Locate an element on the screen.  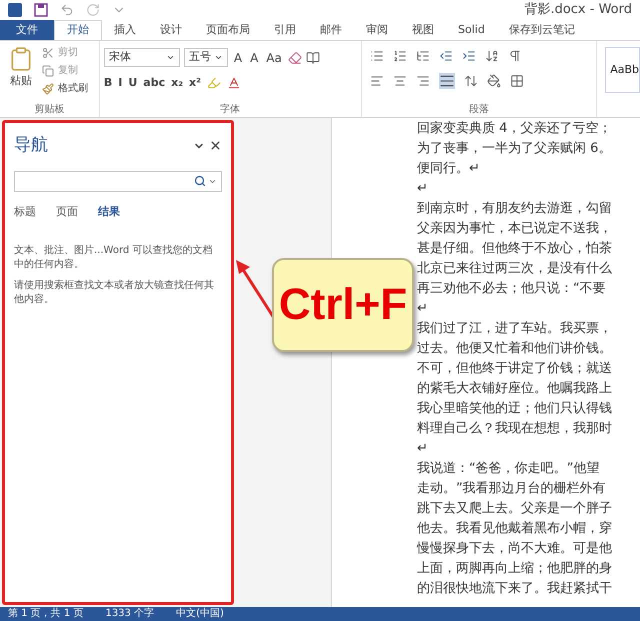
document-text-line: 为了丧事，一半为了父亲赋闲 6。 is located at coordinates (514, 149).